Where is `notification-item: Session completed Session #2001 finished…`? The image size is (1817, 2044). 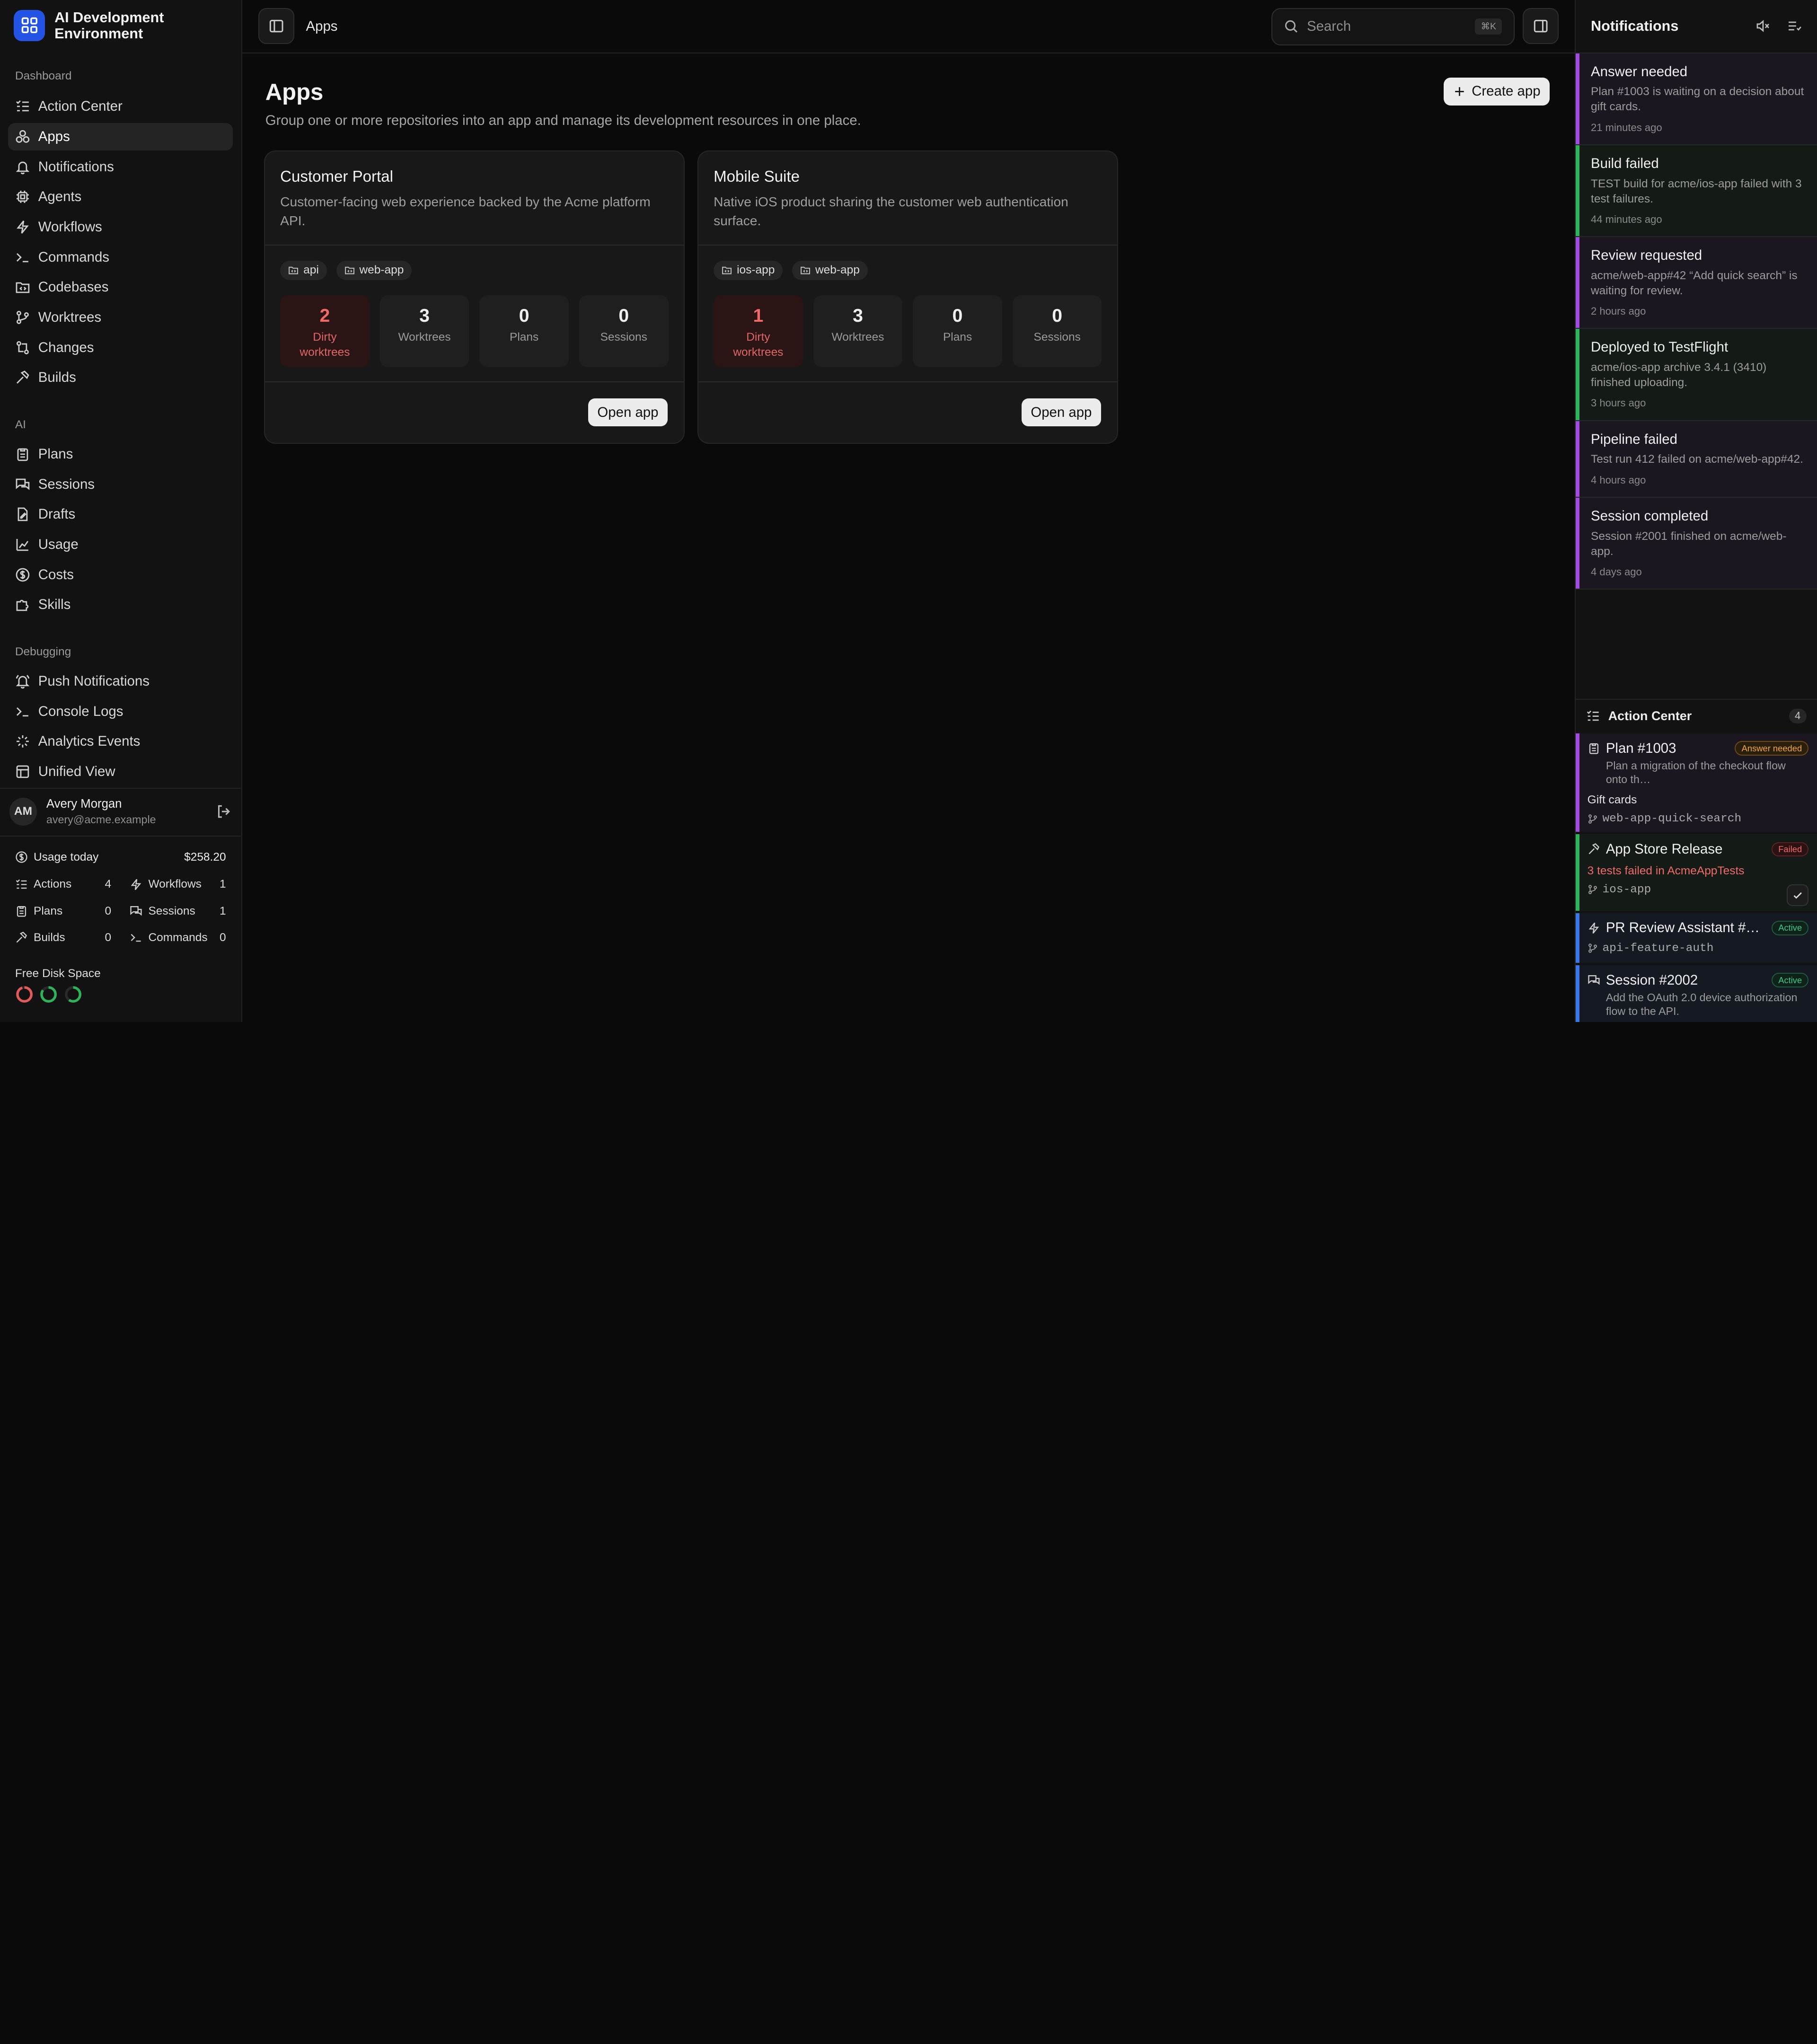 notification-item: Session completed Session #2001 finished… is located at coordinates (1696, 543).